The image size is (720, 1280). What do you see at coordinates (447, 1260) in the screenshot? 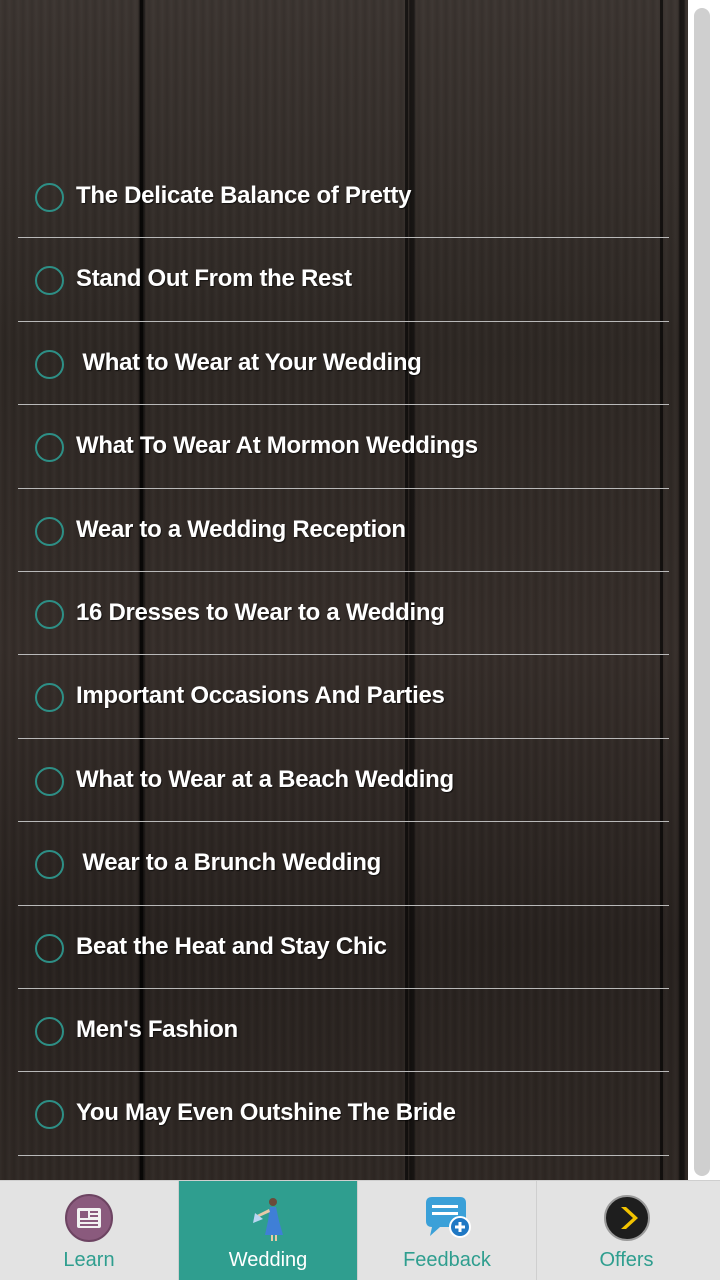
I see `tab-label: Feedback` at bounding box center [447, 1260].